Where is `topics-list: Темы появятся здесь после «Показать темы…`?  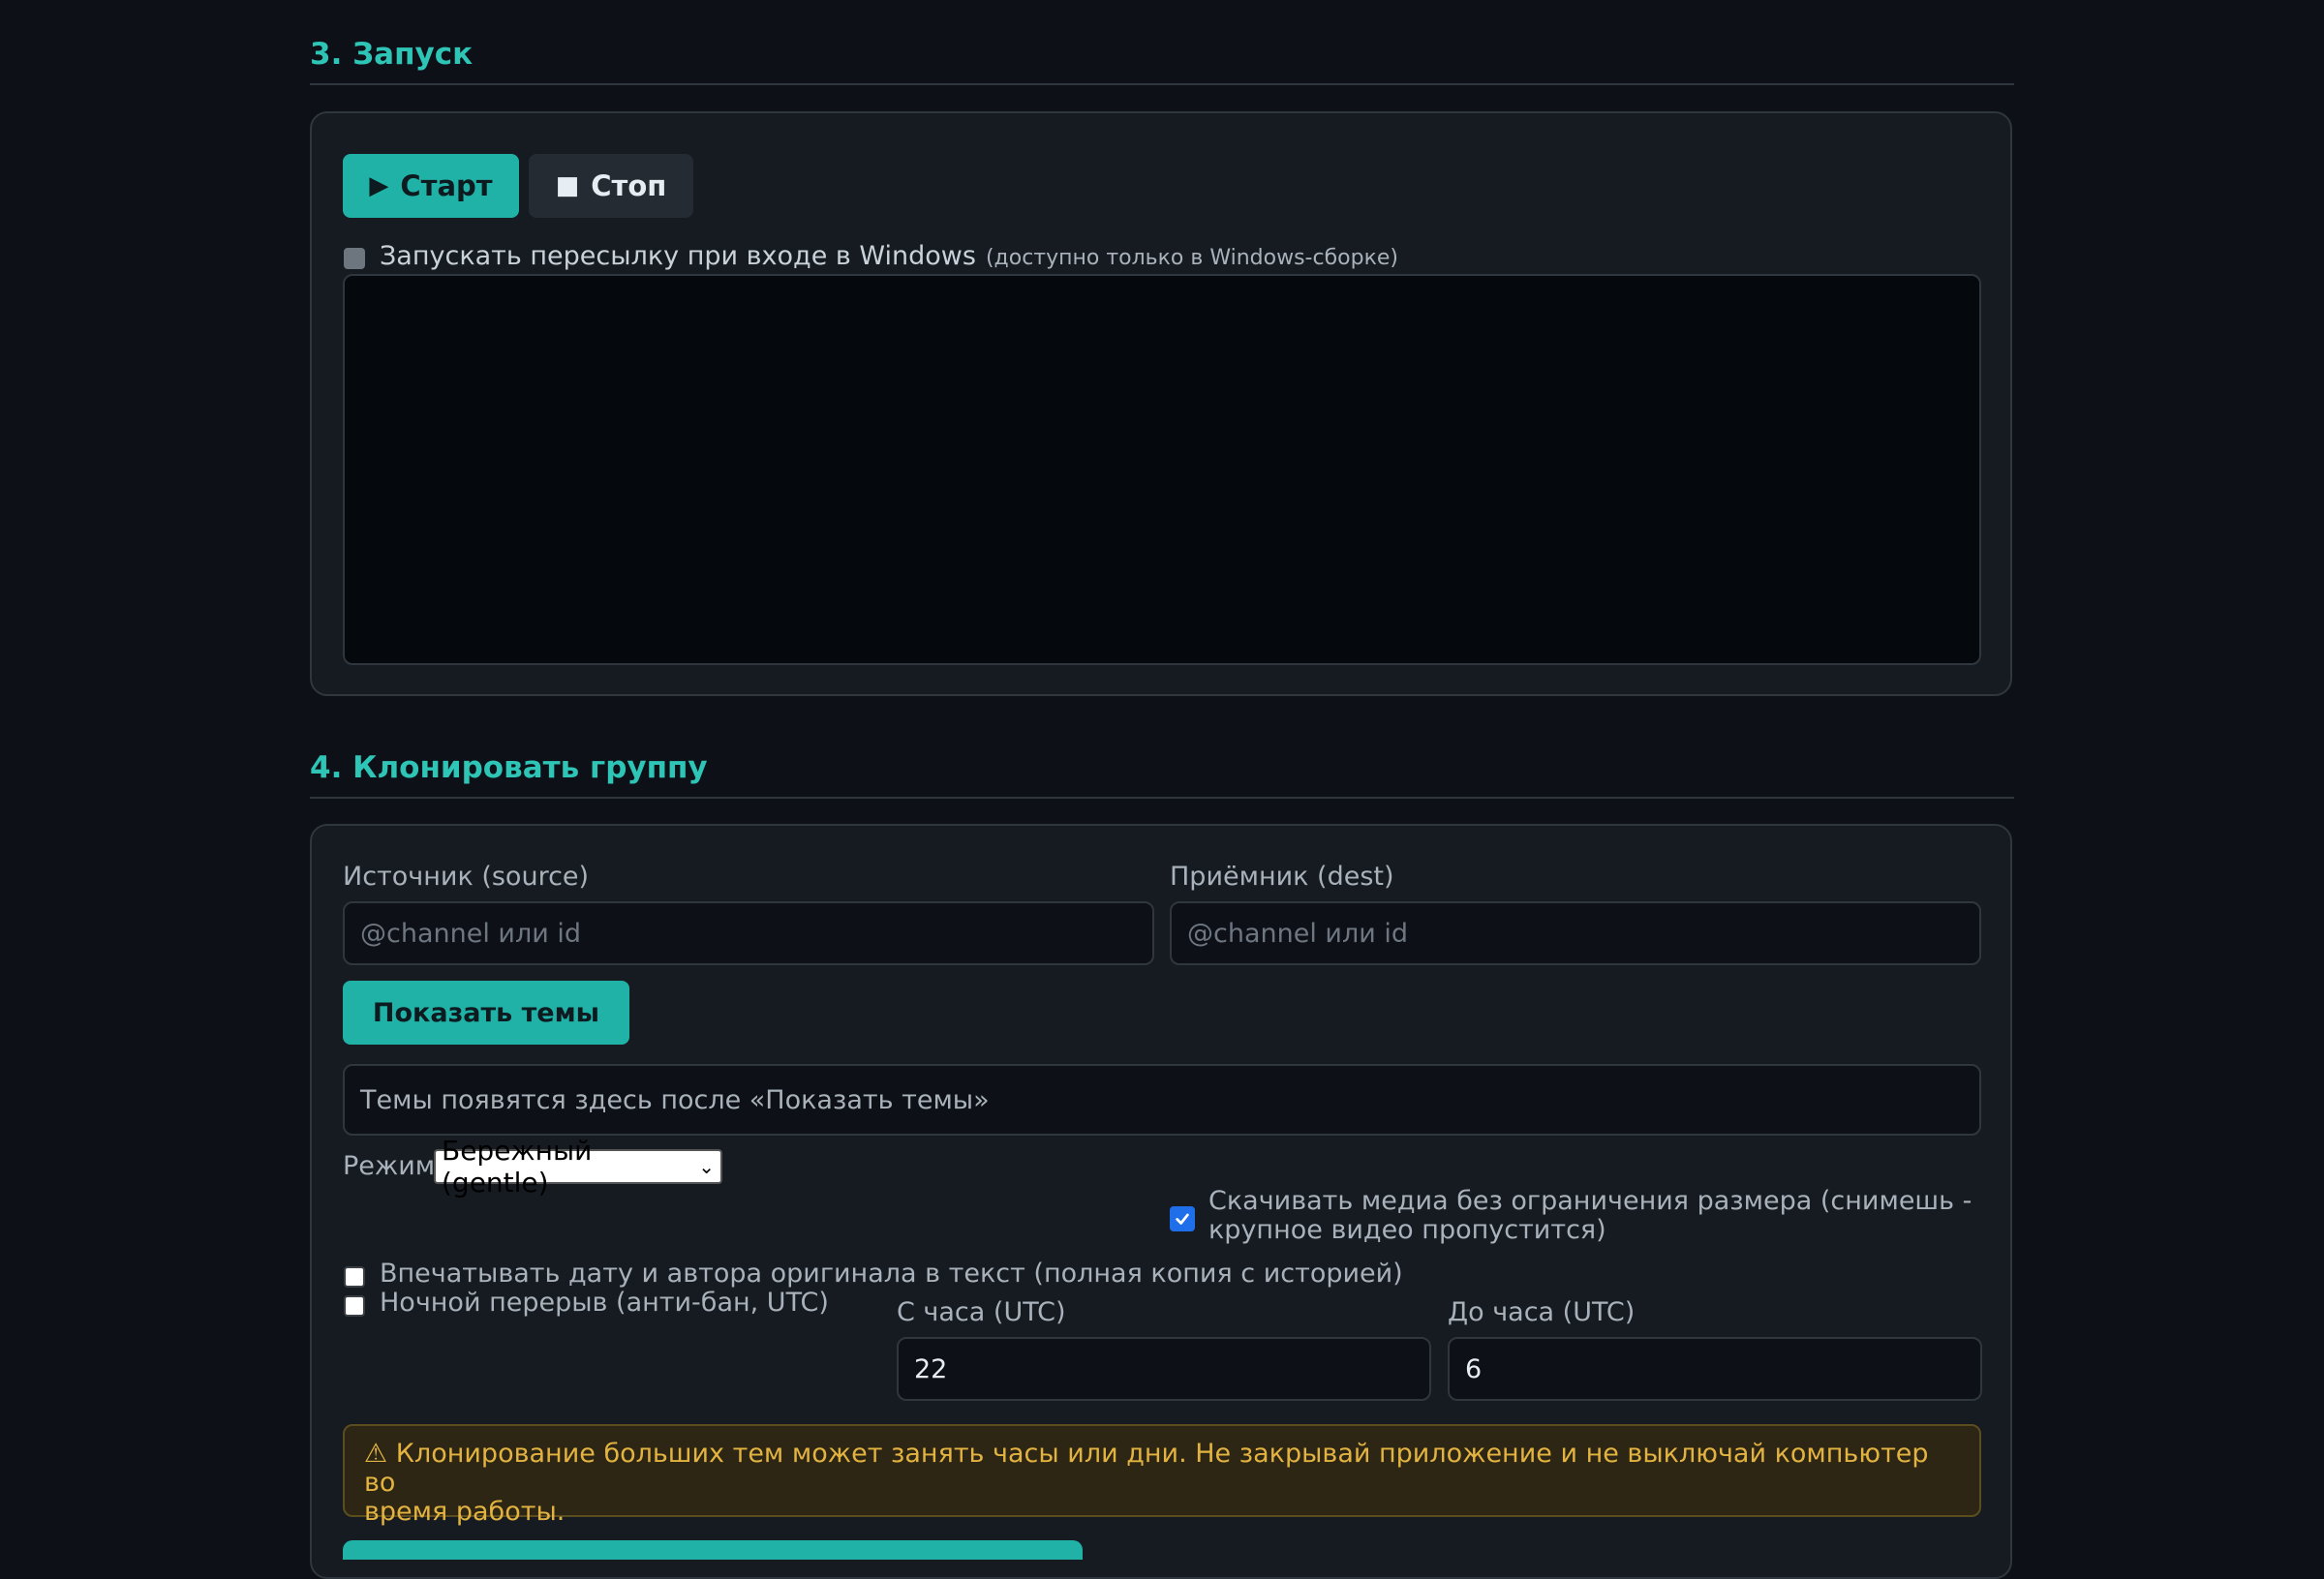
topics-list: Темы появятся здесь после «Показать темы… is located at coordinates (1162, 1100).